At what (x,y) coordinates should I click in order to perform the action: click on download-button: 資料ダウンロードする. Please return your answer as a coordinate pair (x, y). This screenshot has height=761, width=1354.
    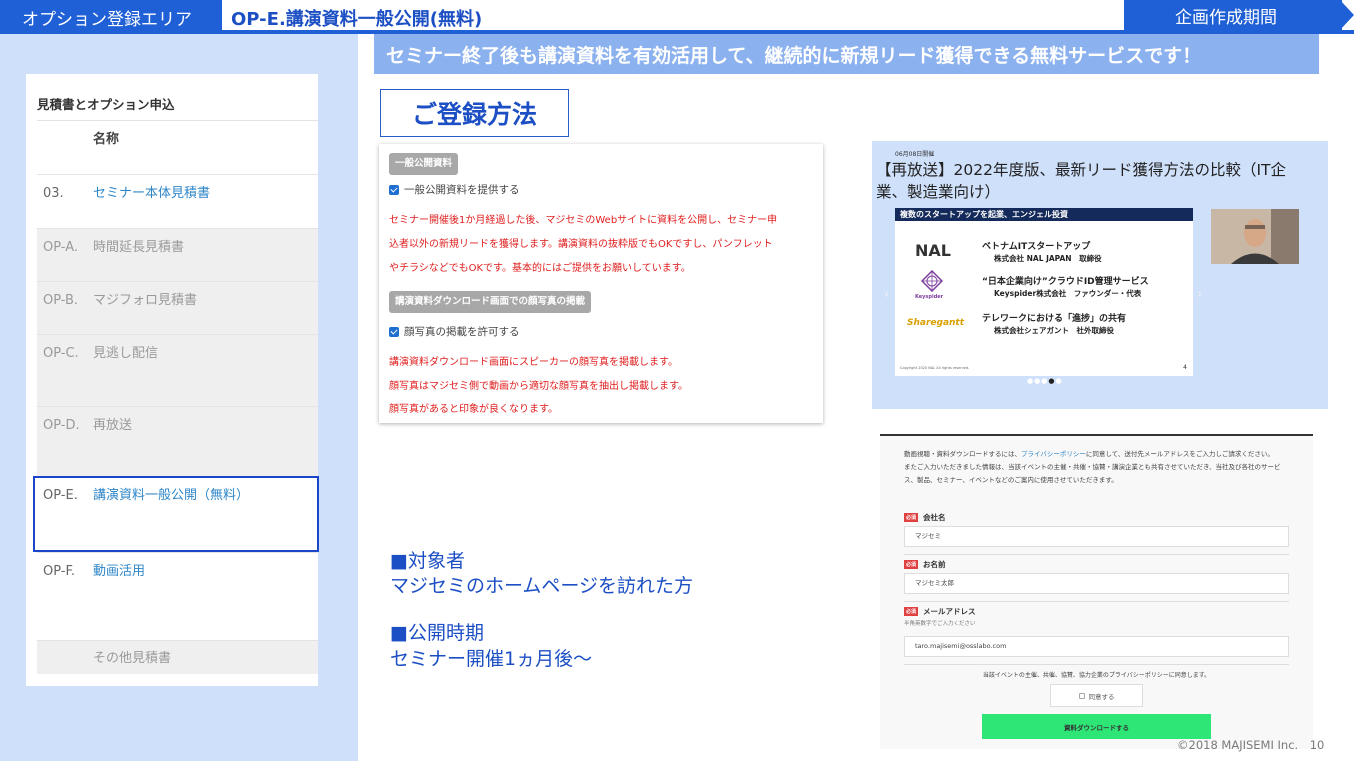
    Looking at the image, I should click on (1096, 726).